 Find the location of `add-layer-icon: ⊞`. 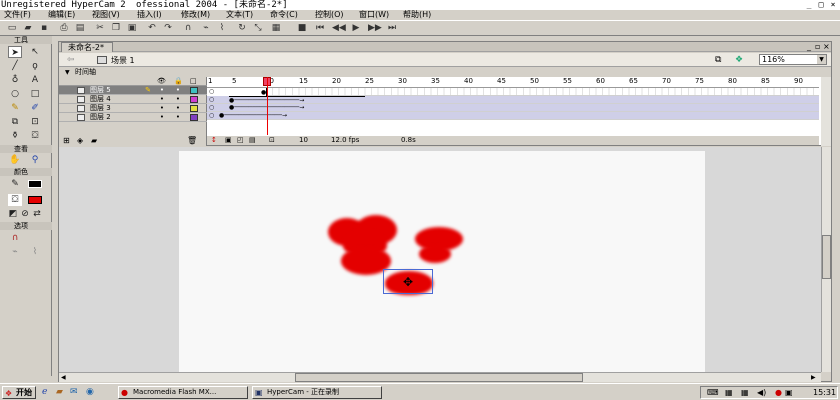

add-layer-icon: ⊞ is located at coordinates (66, 141).